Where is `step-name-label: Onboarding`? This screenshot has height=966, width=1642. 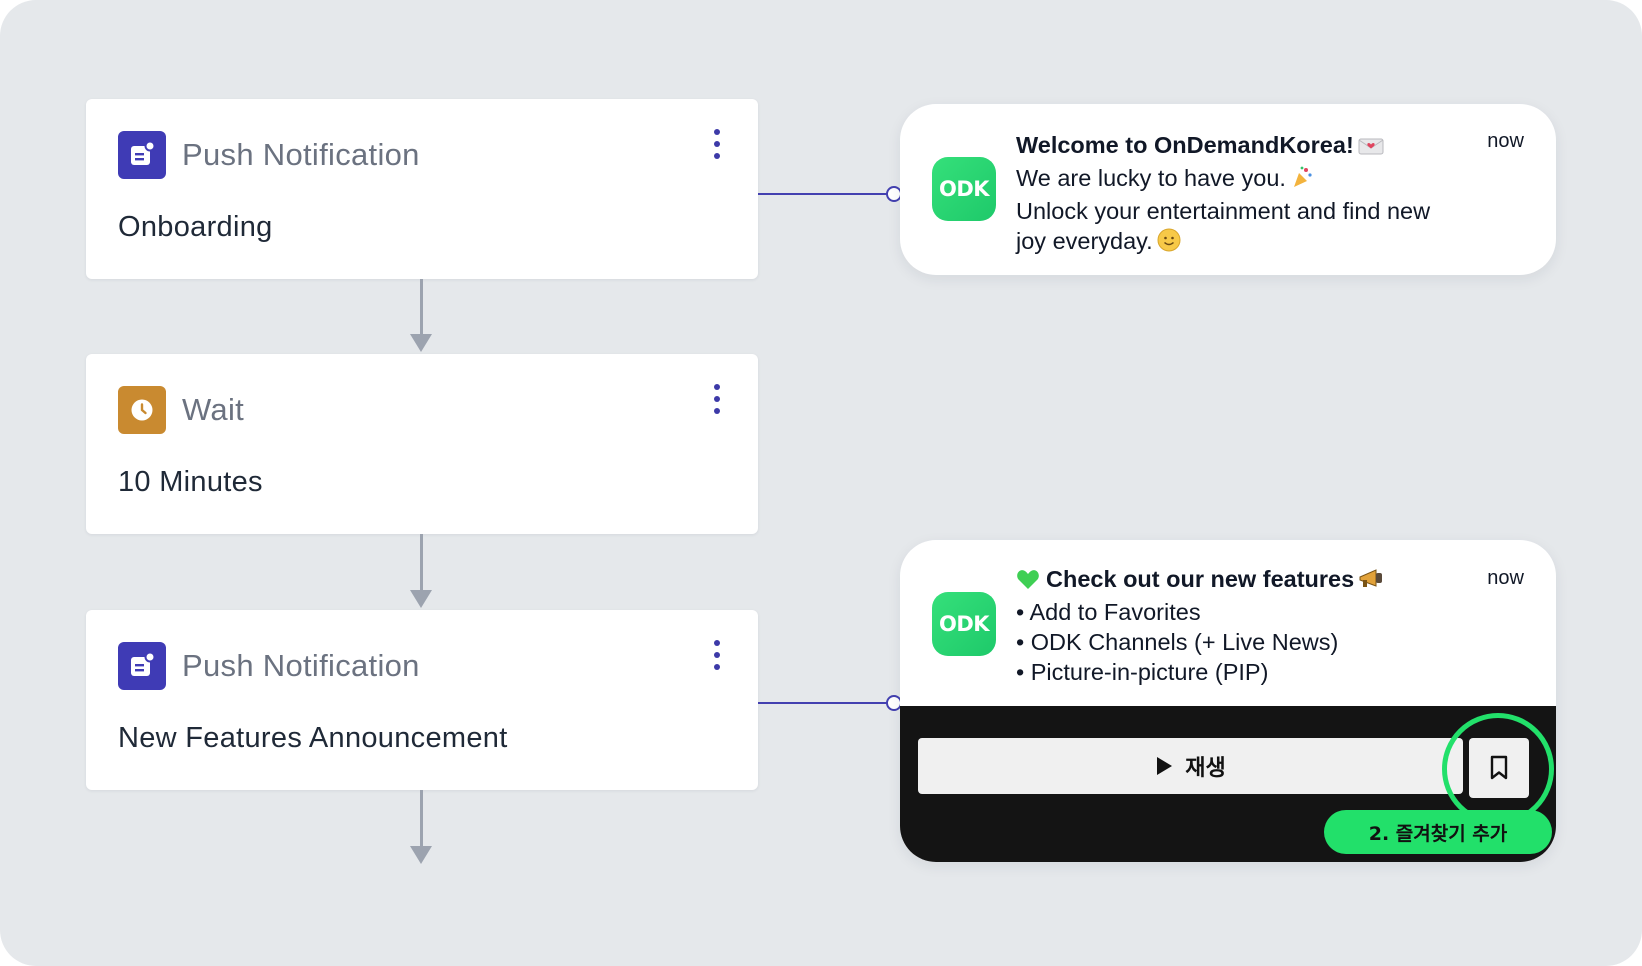
step-name-label: Onboarding is located at coordinates (195, 227).